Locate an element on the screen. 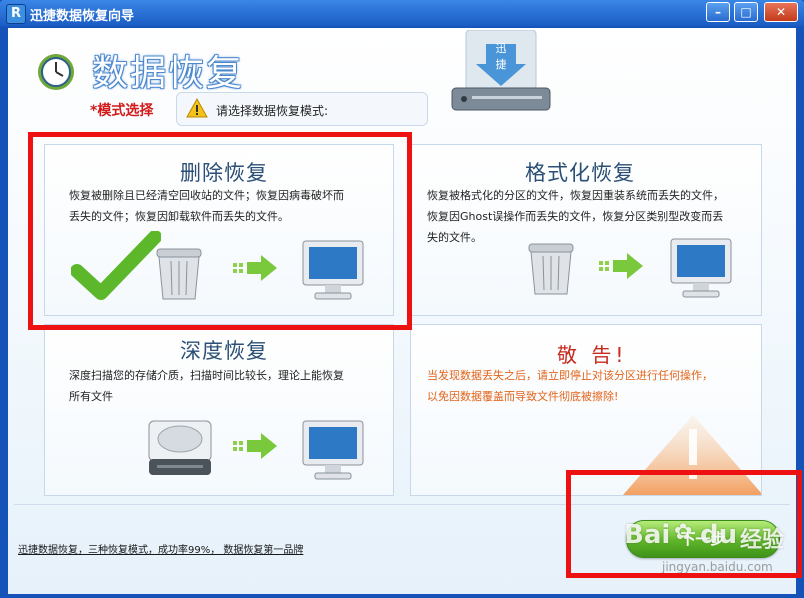 The width and height of the screenshot is (804, 598). prompt-text: 请选择数据恢复模式: is located at coordinates (272, 111).